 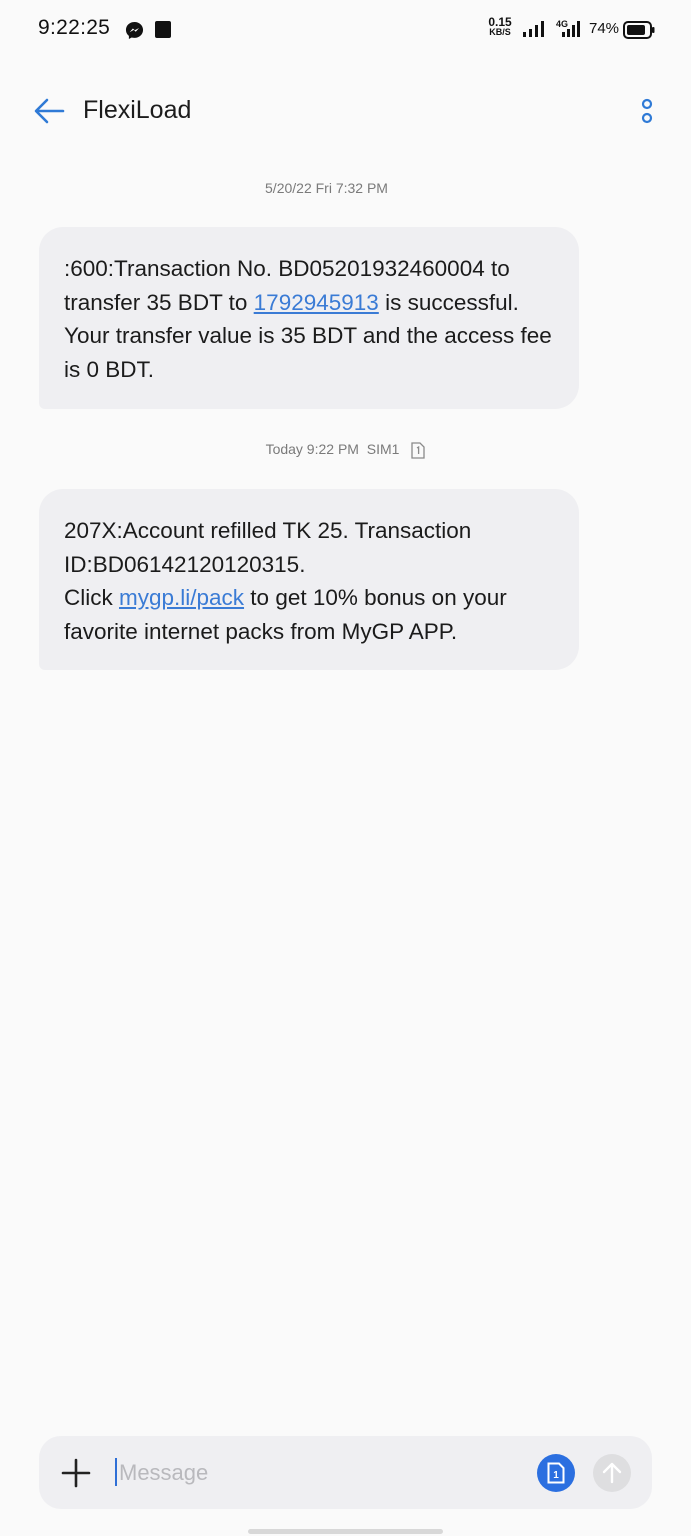 I want to click on sim-icon: 1, so click(x=556, y=1473).